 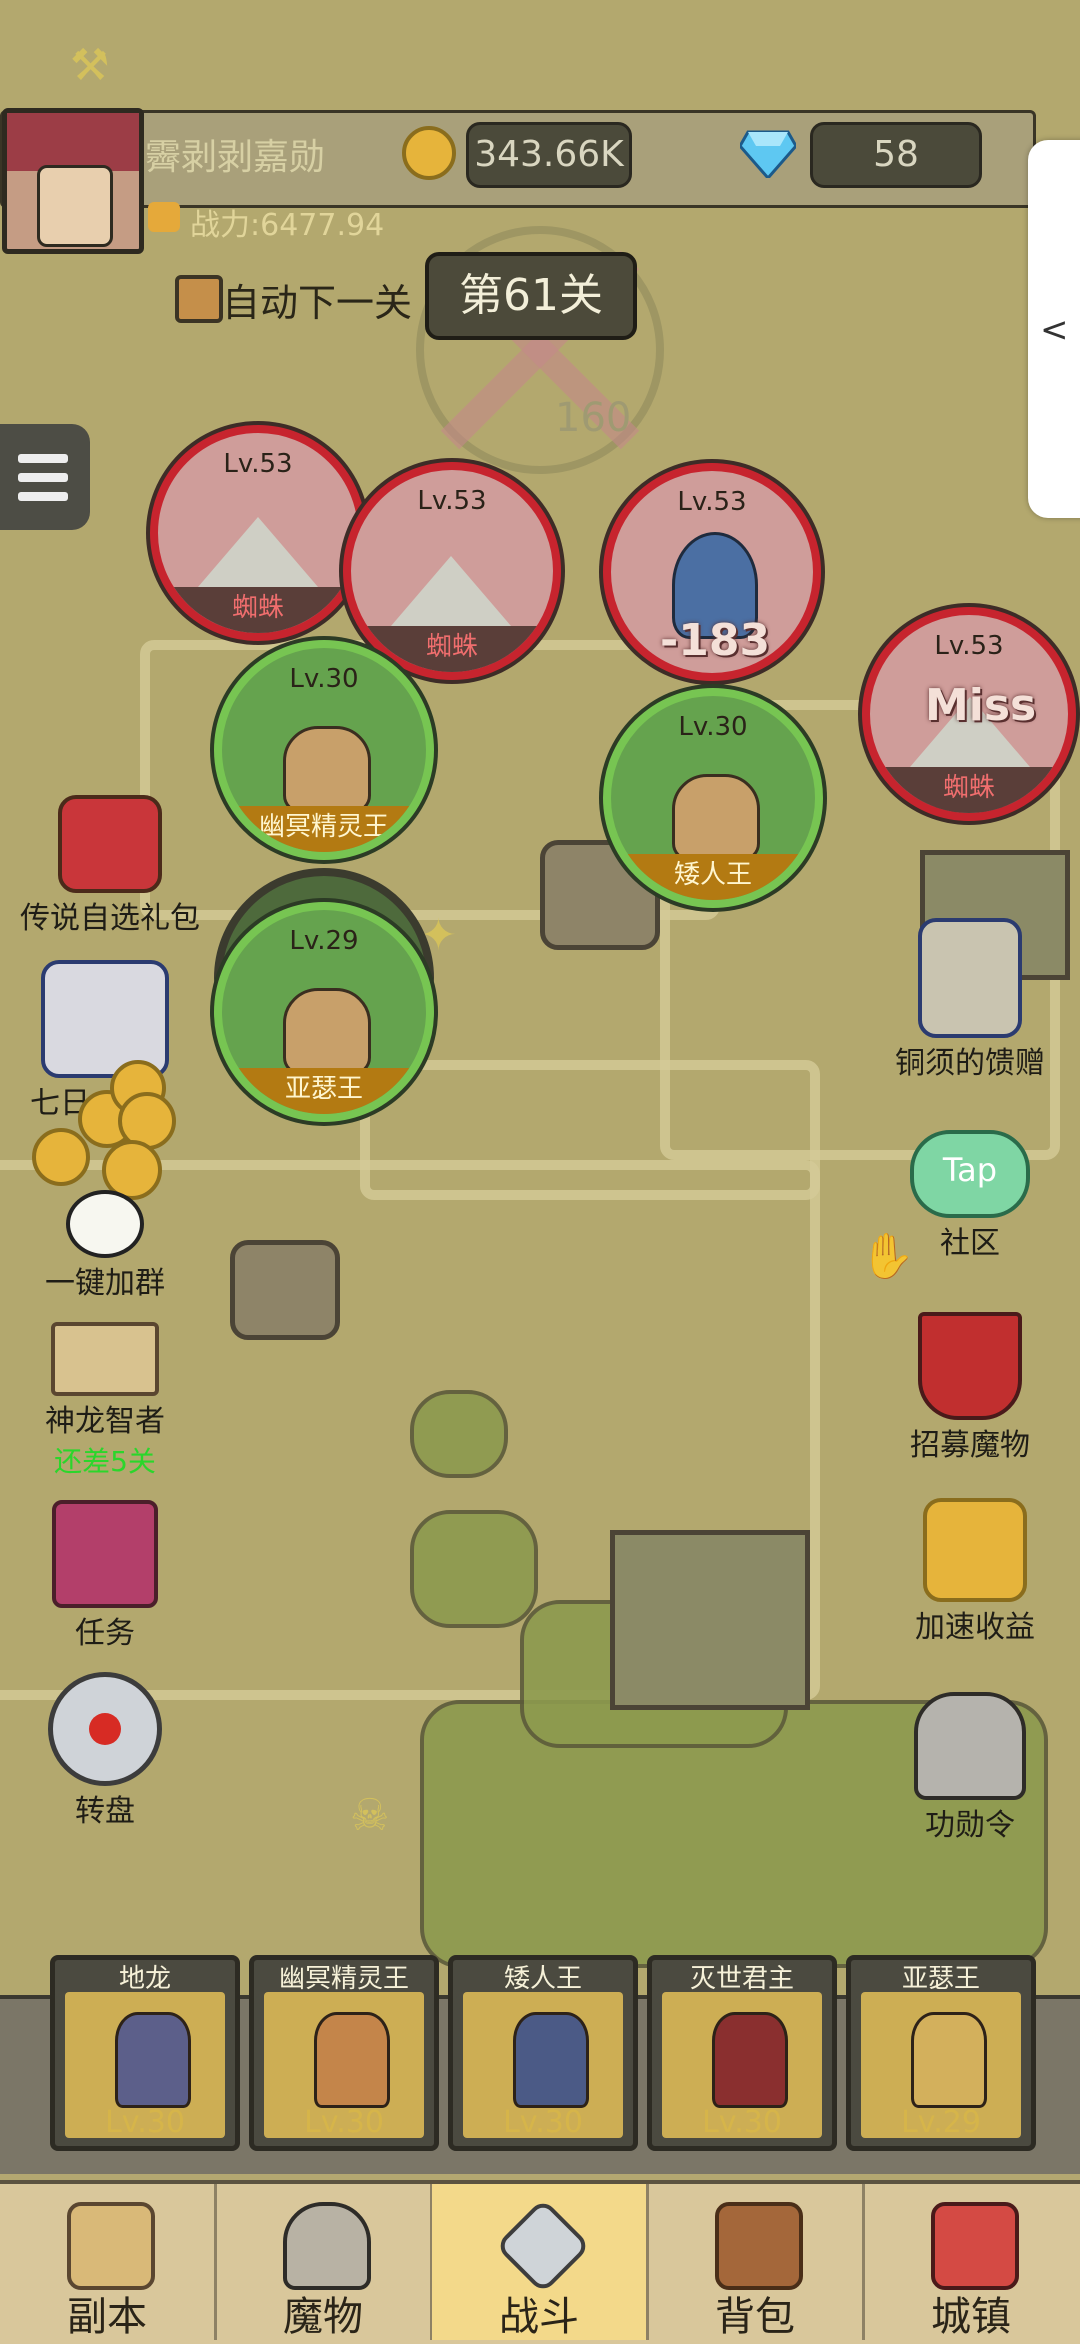 What do you see at coordinates (324, 1091) in the screenshot?
I see `unit-name: 亚瑟王` at bounding box center [324, 1091].